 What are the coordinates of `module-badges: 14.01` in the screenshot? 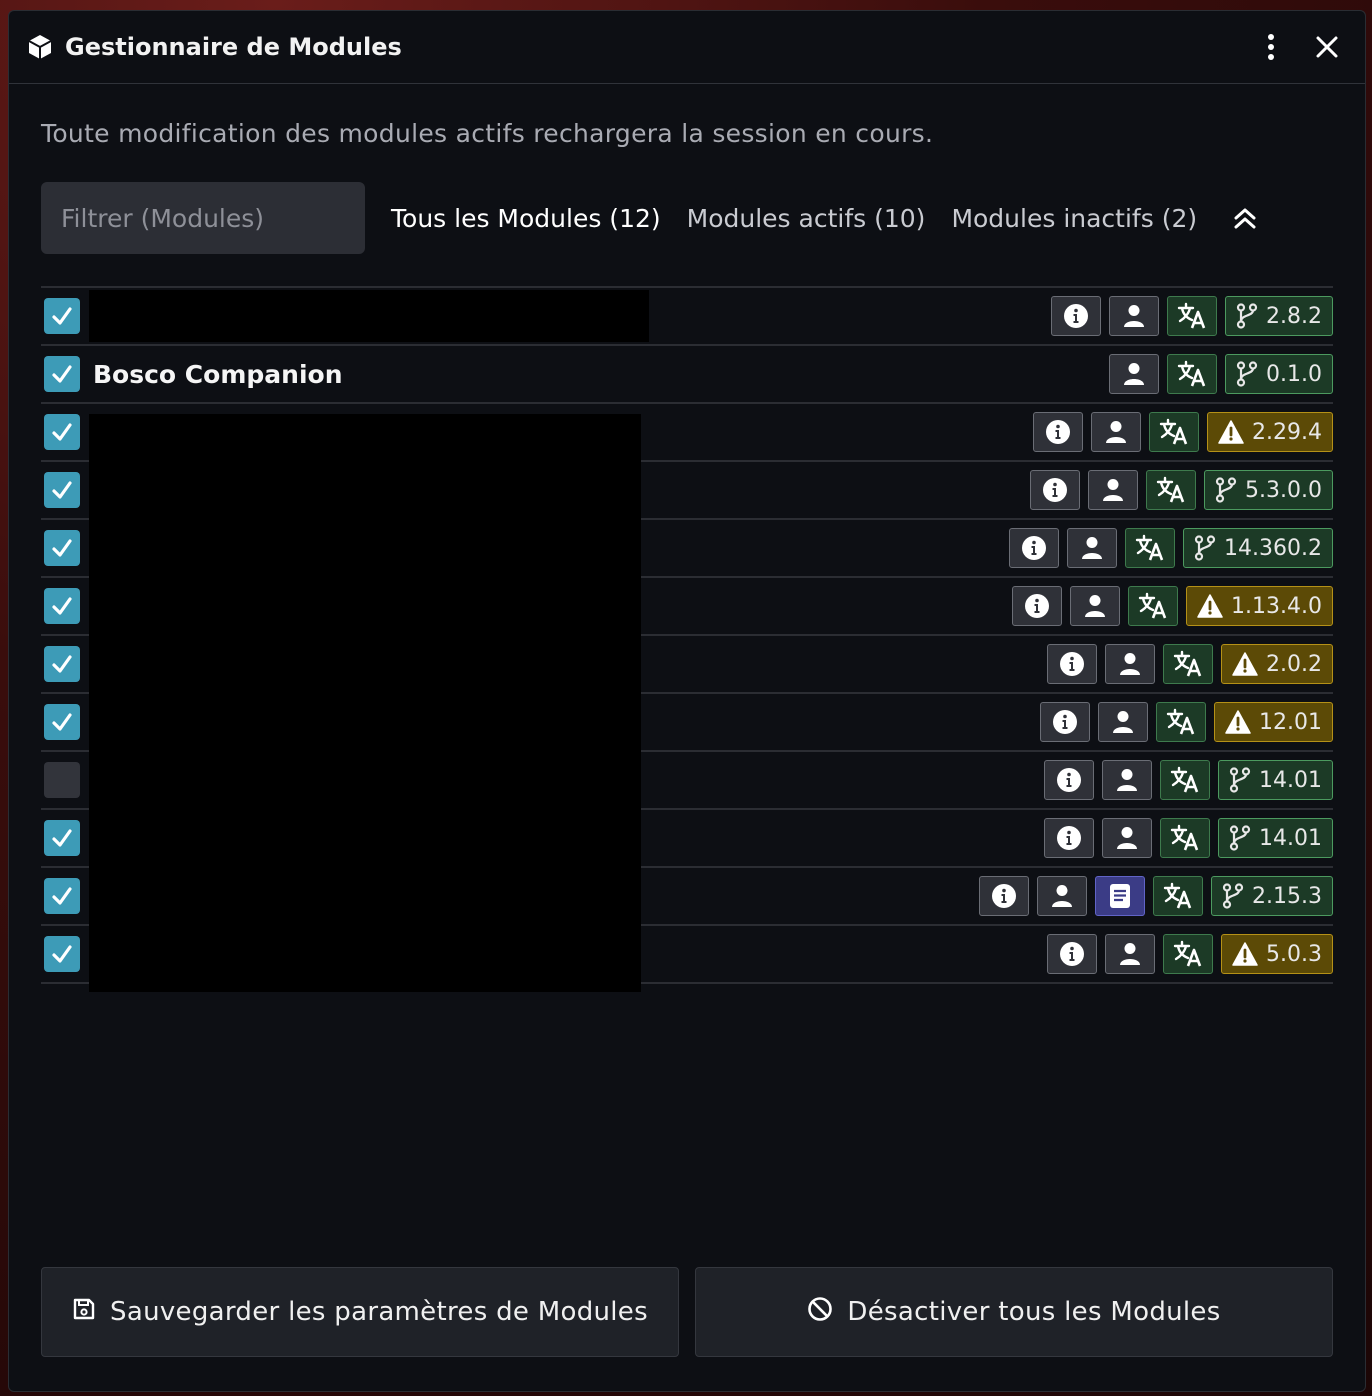 It's located at (1184, 780).